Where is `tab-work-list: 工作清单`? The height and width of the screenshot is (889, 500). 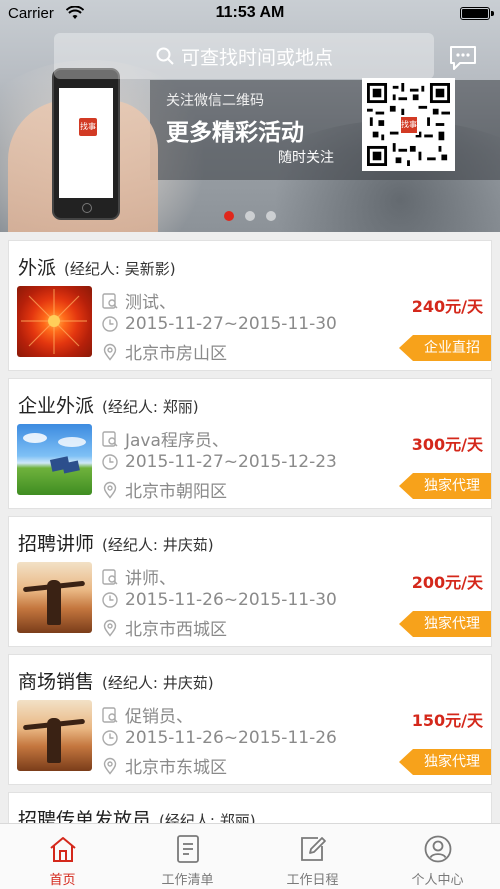
tab-work-list: 工作清单 is located at coordinates (187, 856).